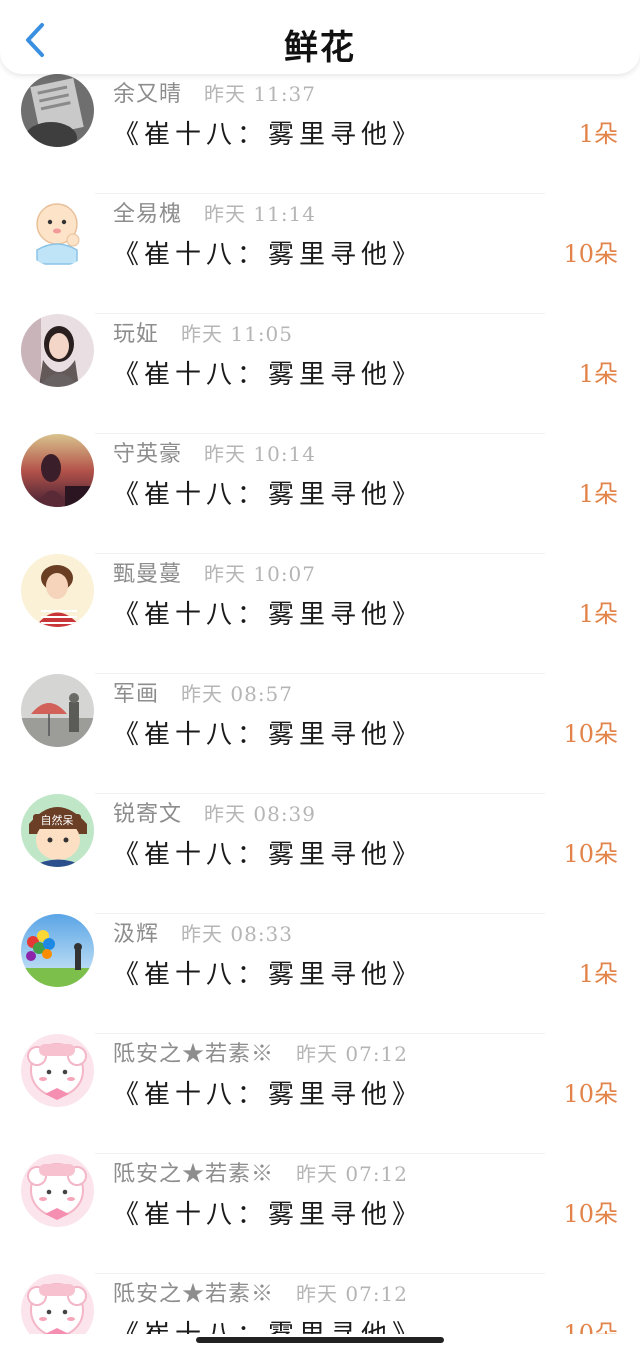 This screenshot has width=640, height=1358. Describe the element at coordinates (320, 1340) in the screenshot. I see `home-indicator` at that location.